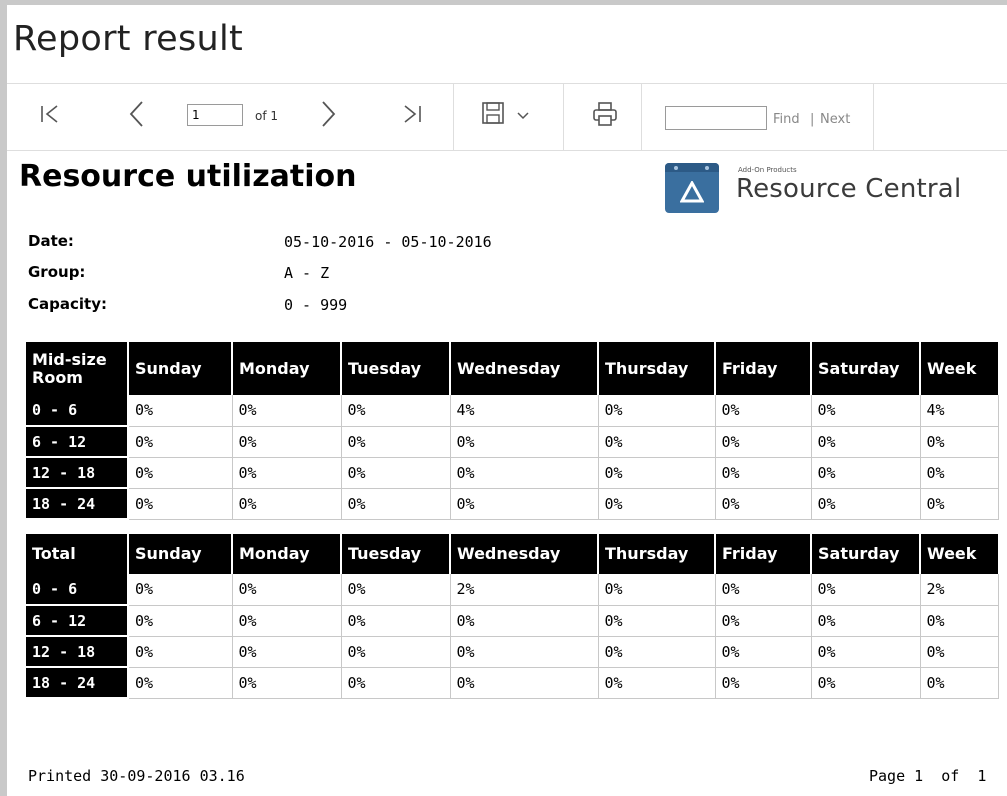  What do you see at coordinates (77, 621) in the screenshot?
I see `row-label: 6 - 12` at bounding box center [77, 621].